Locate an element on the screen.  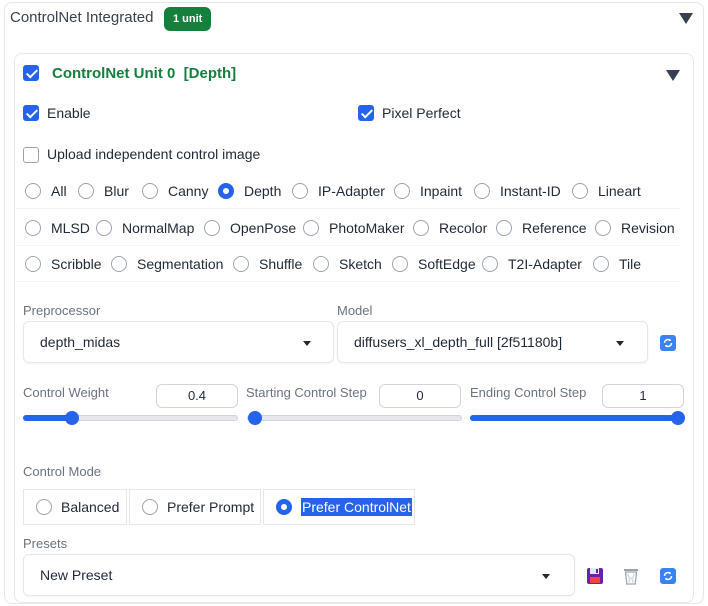
control-type-recolor: Recolor is located at coordinates (450, 228).